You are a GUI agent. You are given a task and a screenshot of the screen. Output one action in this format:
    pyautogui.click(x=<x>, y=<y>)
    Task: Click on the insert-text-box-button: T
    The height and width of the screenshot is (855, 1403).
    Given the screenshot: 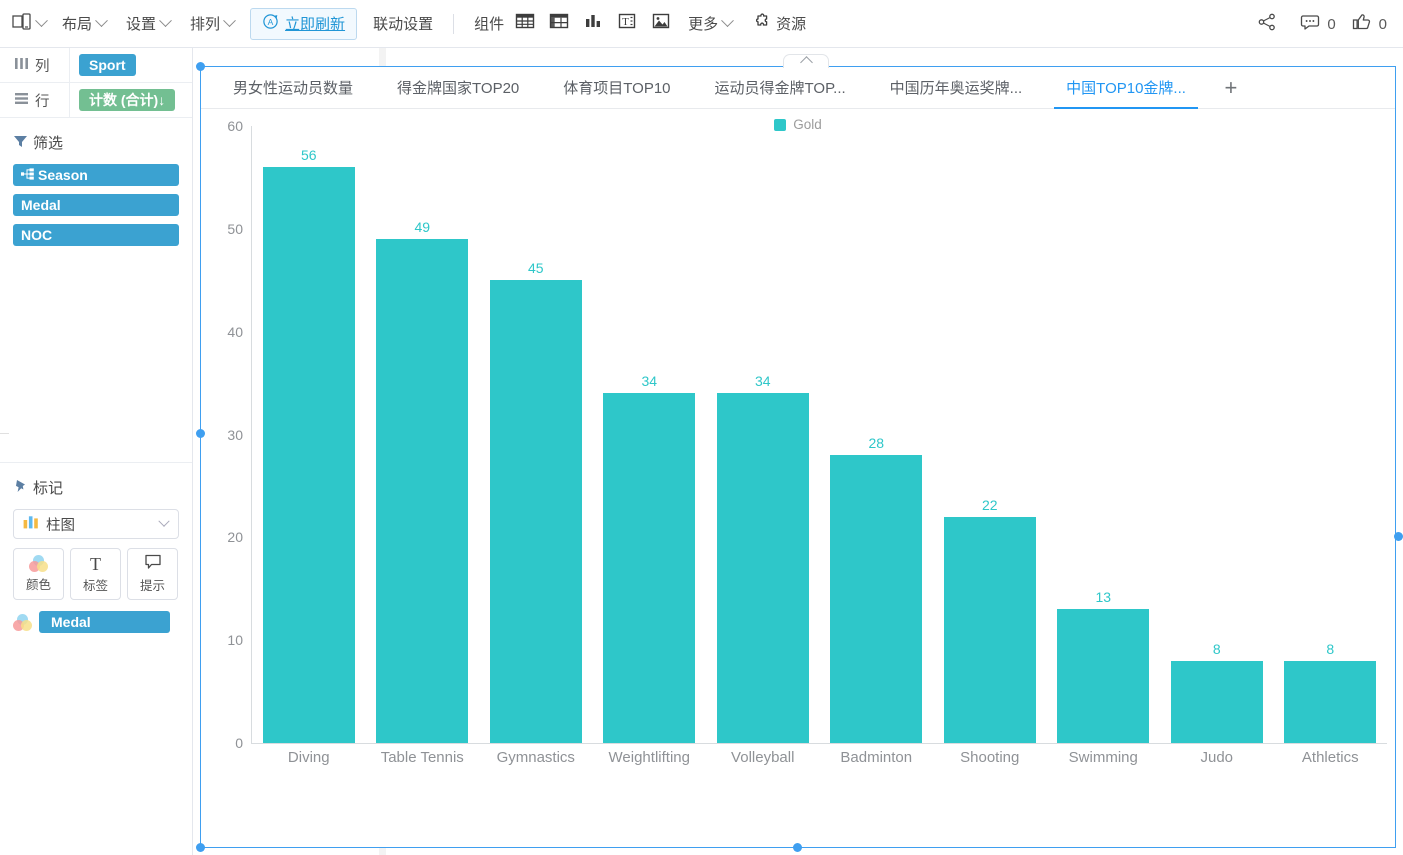 What is the action you would take?
    pyautogui.click(x=627, y=24)
    